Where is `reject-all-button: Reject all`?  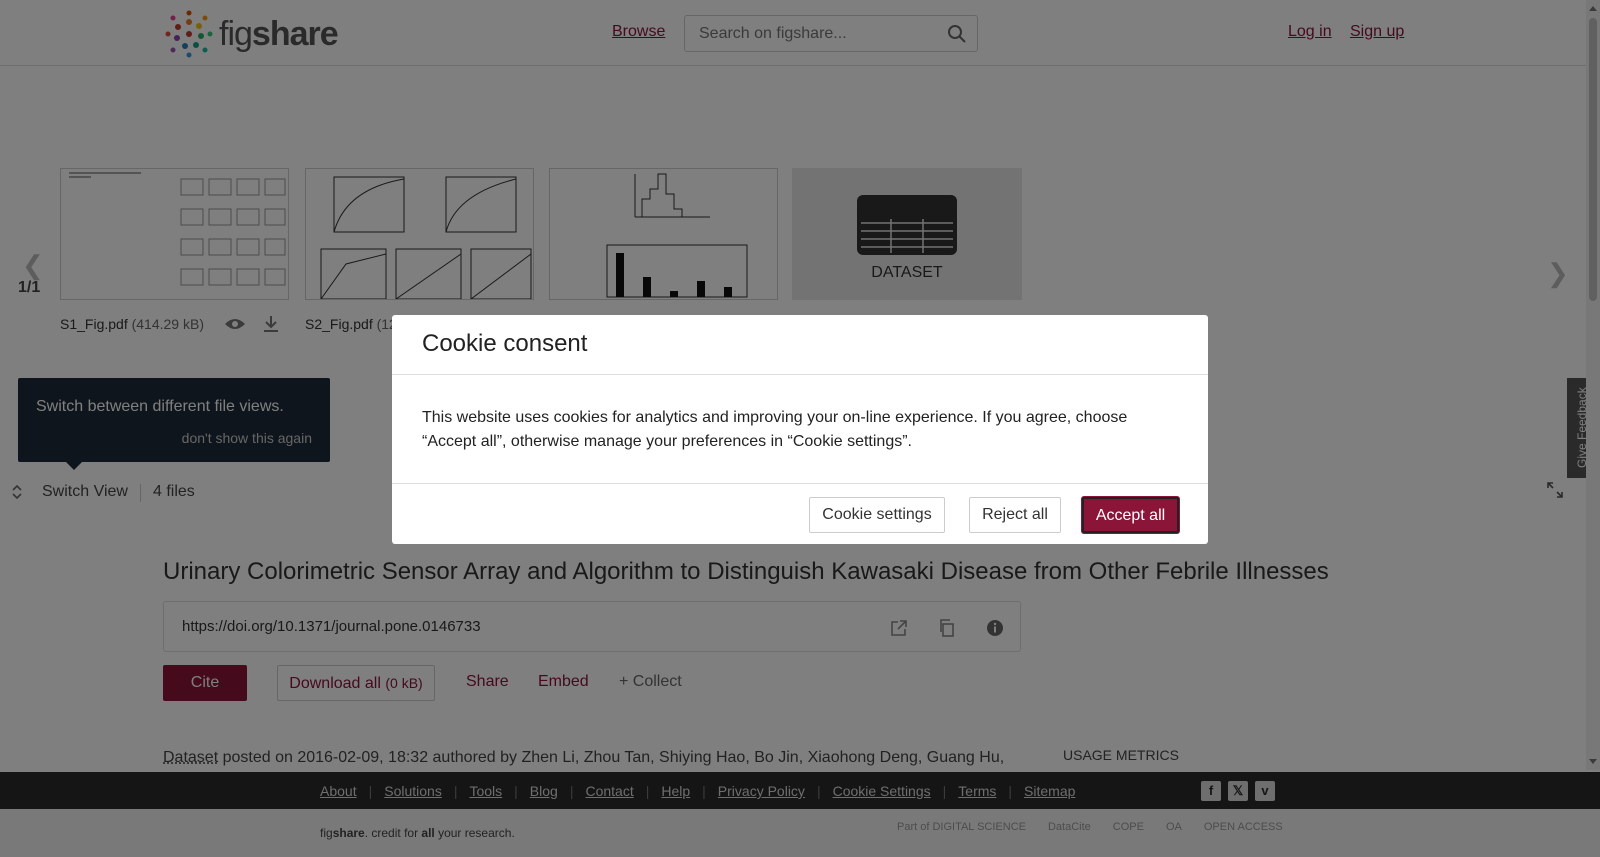 reject-all-button: Reject all is located at coordinates (1015, 515).